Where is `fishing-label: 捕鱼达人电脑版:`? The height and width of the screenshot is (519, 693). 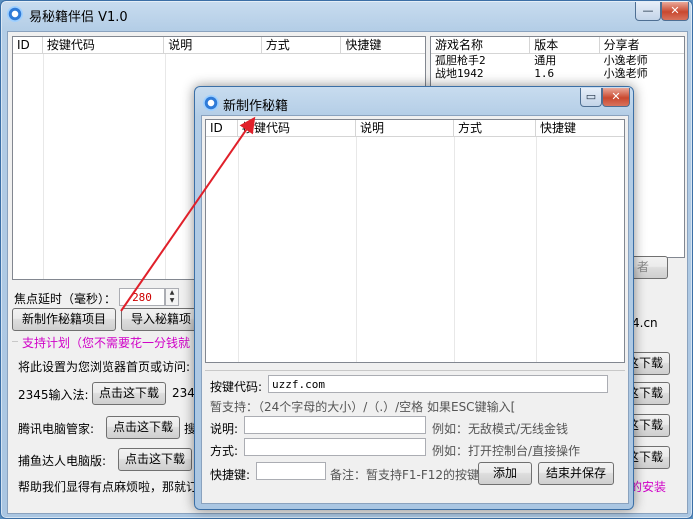
fishing-label: 捕鱼达人电脑版: is located at coordinates (62, 461).